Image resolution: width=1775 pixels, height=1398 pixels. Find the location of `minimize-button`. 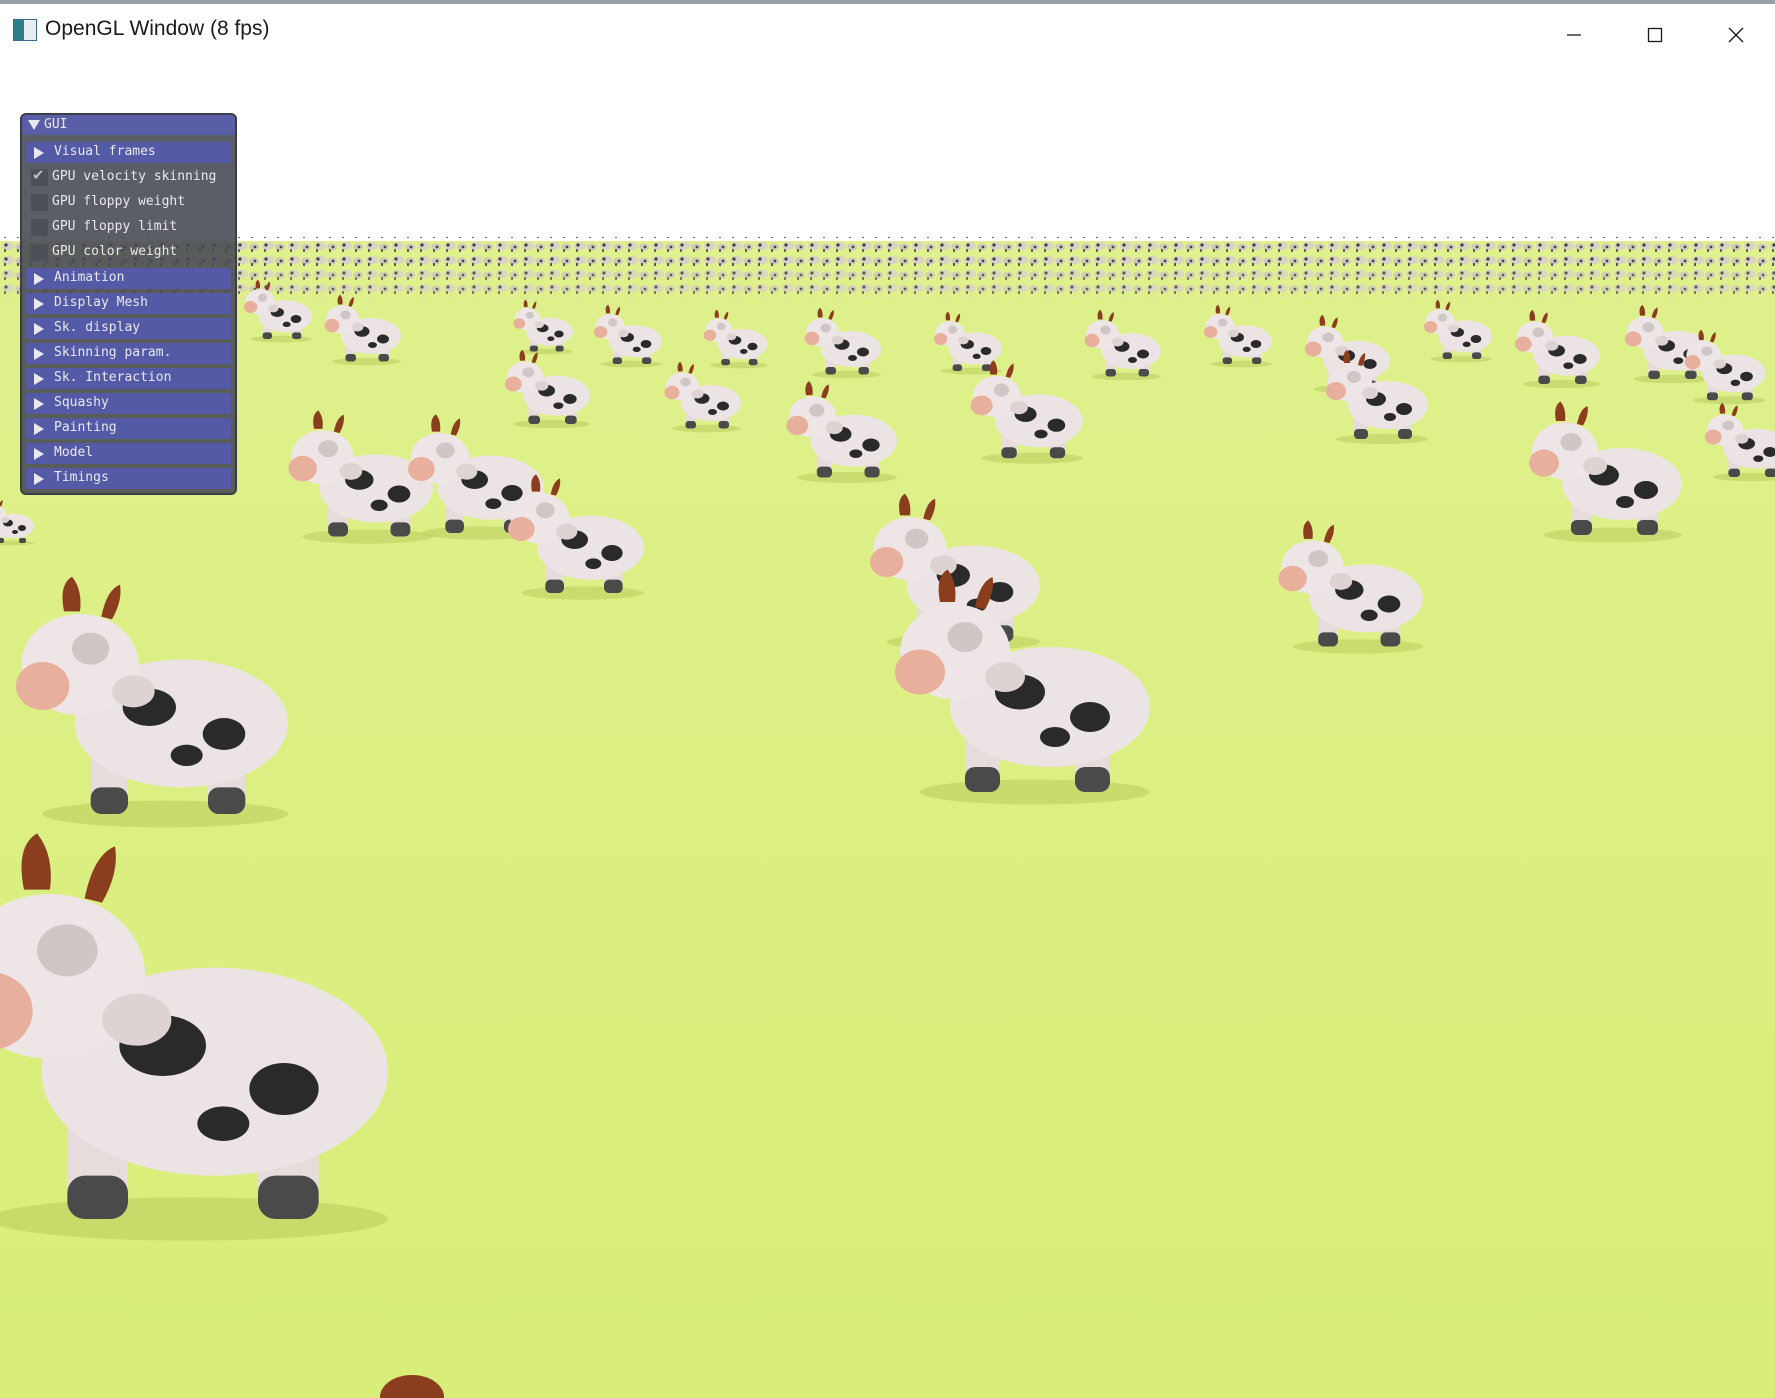

minimize-button is located at coordinates (1574, 34).